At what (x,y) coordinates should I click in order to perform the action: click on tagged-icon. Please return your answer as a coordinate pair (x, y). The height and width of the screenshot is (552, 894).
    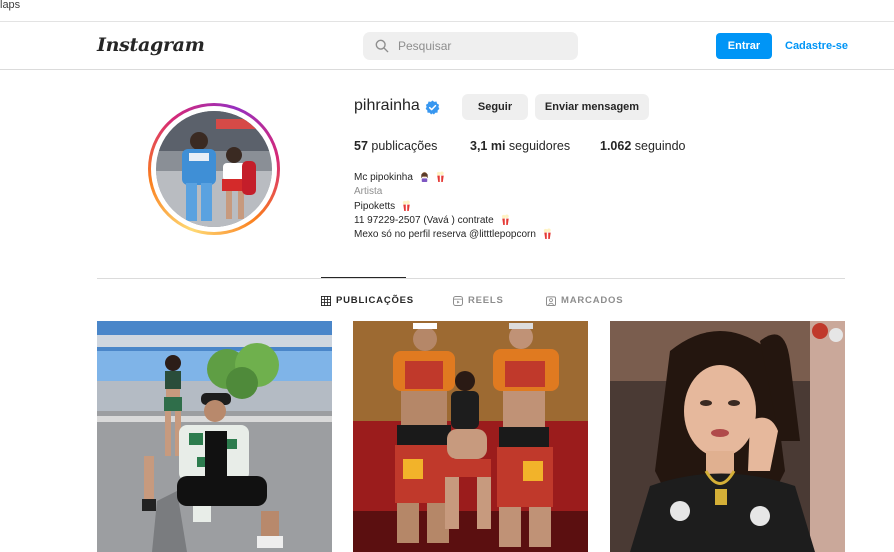
    Looking at the image, I should click on (551, 300).